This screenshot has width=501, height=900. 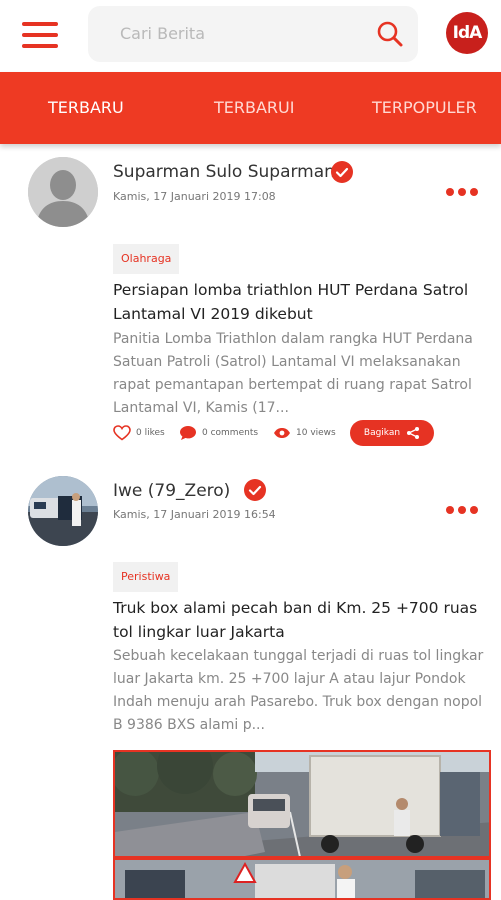 I want to click on comments-count: 0 comments, so click(x=230, y=433).